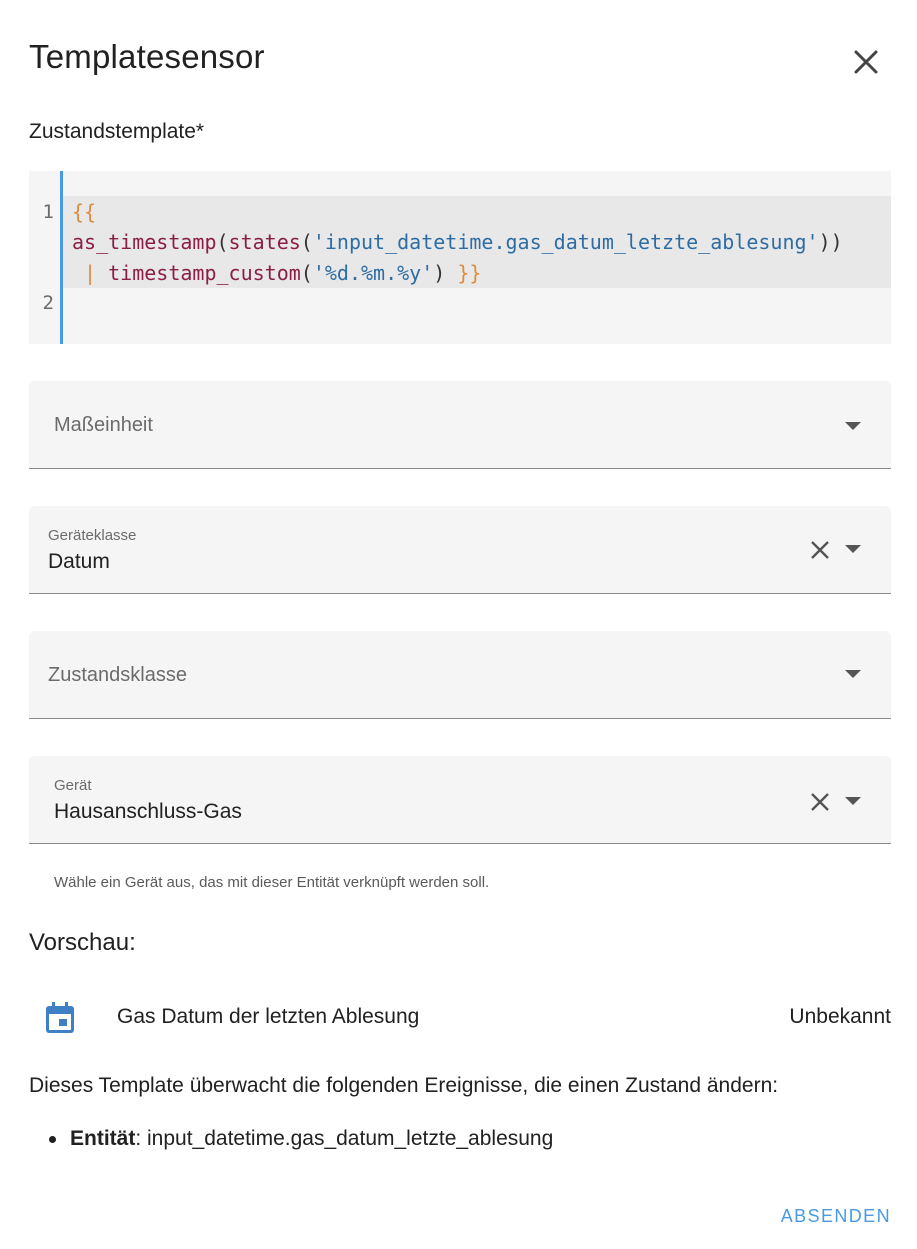 Image resolution: width=917 pixels, height=1249 pixels. I want to click on code-token: {{, so click(84, 212).